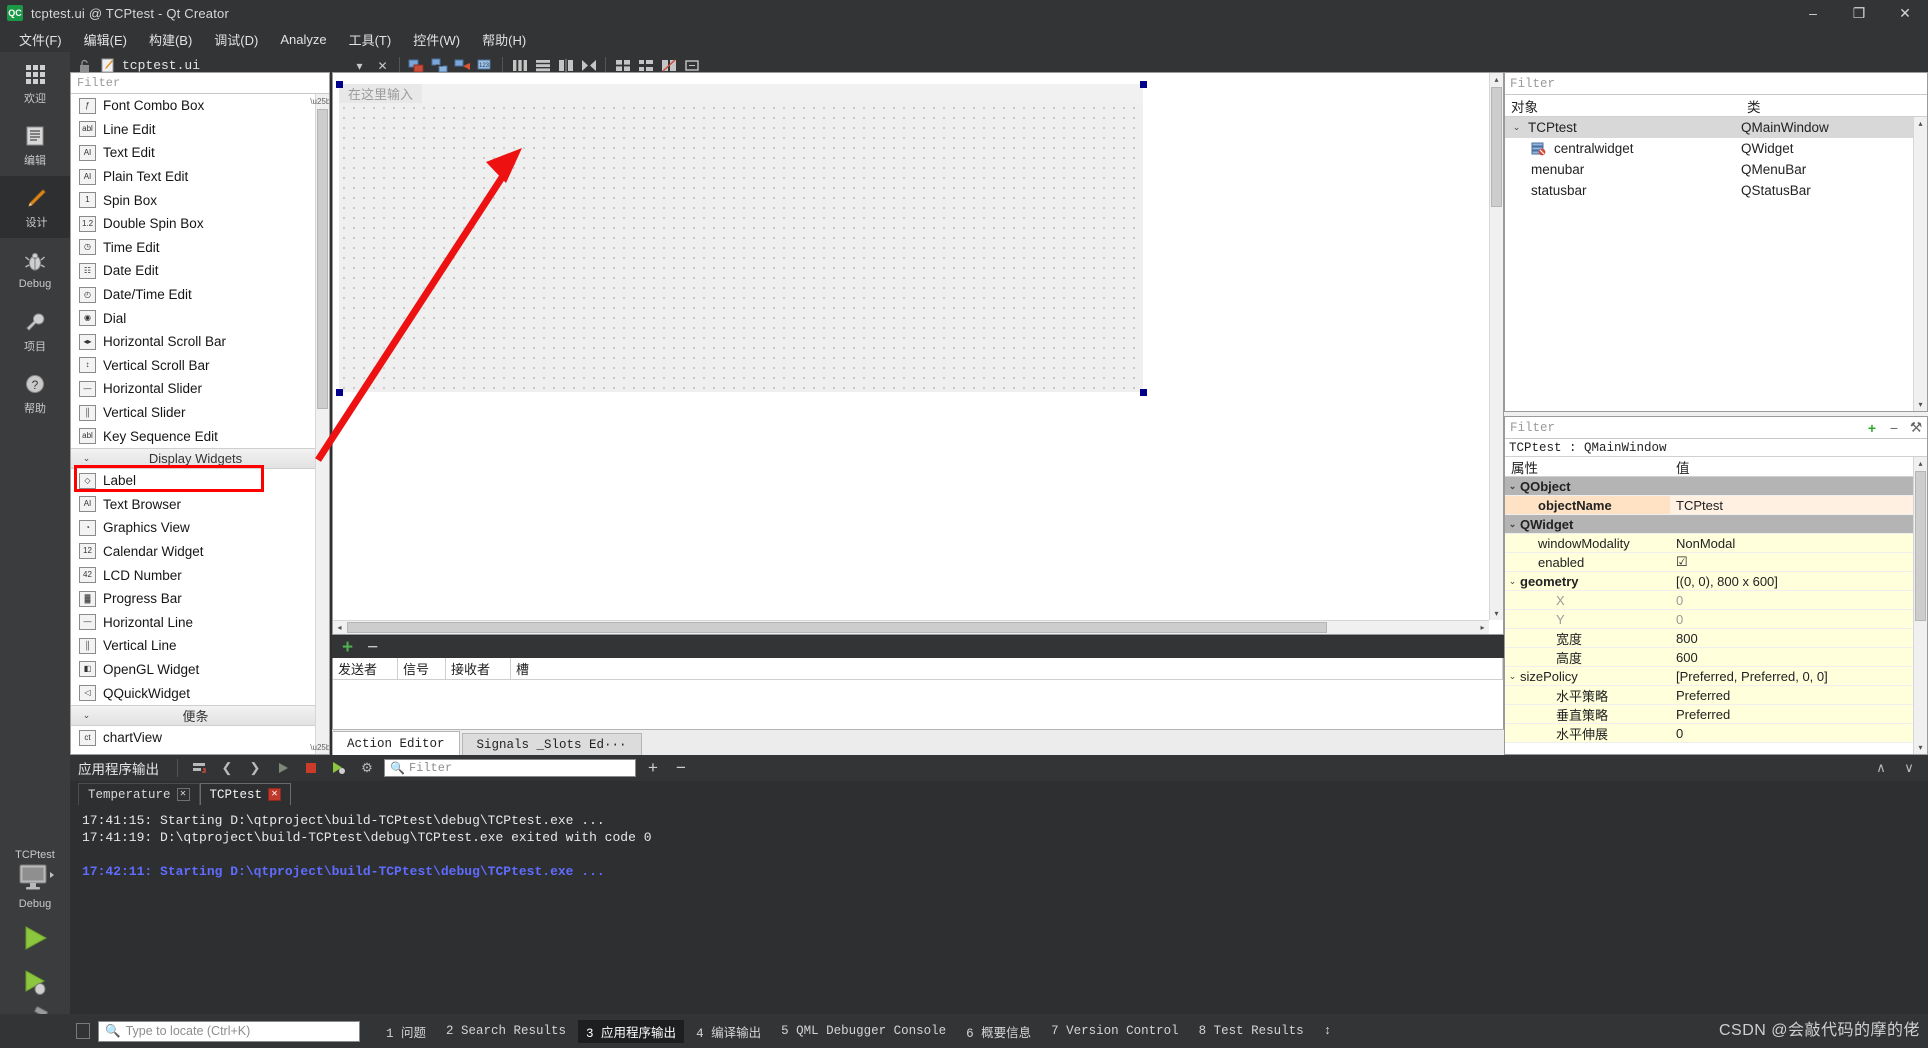 This screenshot has height=1048, width=1928. Describe the element at coordinates (406, 1031) in the screenshot. I see `statusbar-item-issues: 1 问题` at that location.